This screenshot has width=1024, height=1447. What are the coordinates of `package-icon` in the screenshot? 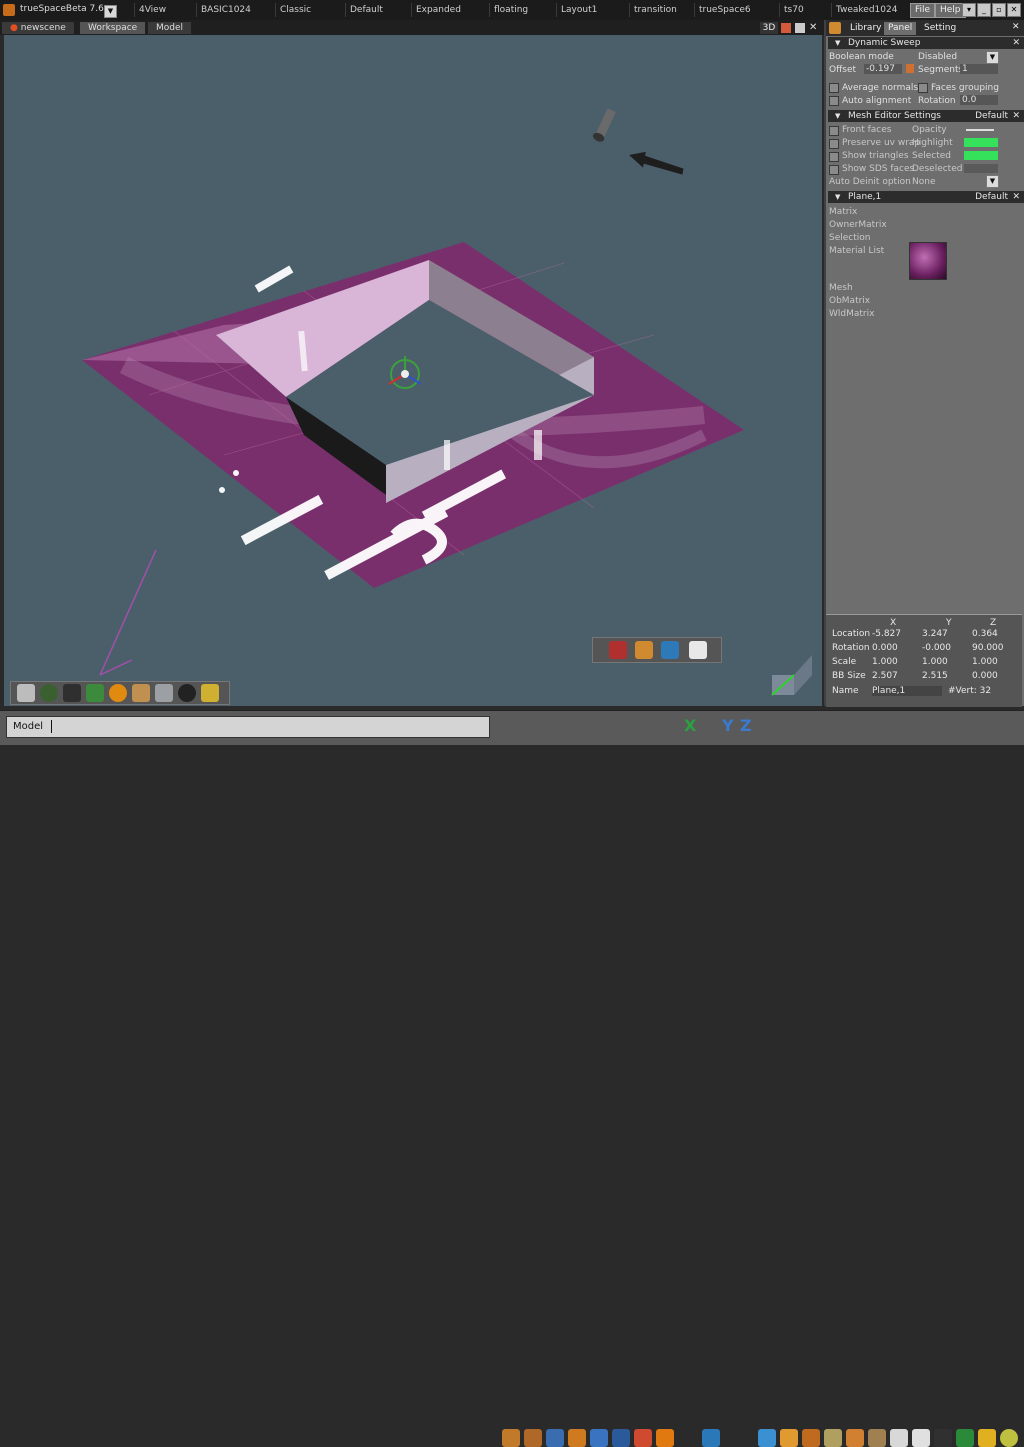 It's located at (855, 1438).